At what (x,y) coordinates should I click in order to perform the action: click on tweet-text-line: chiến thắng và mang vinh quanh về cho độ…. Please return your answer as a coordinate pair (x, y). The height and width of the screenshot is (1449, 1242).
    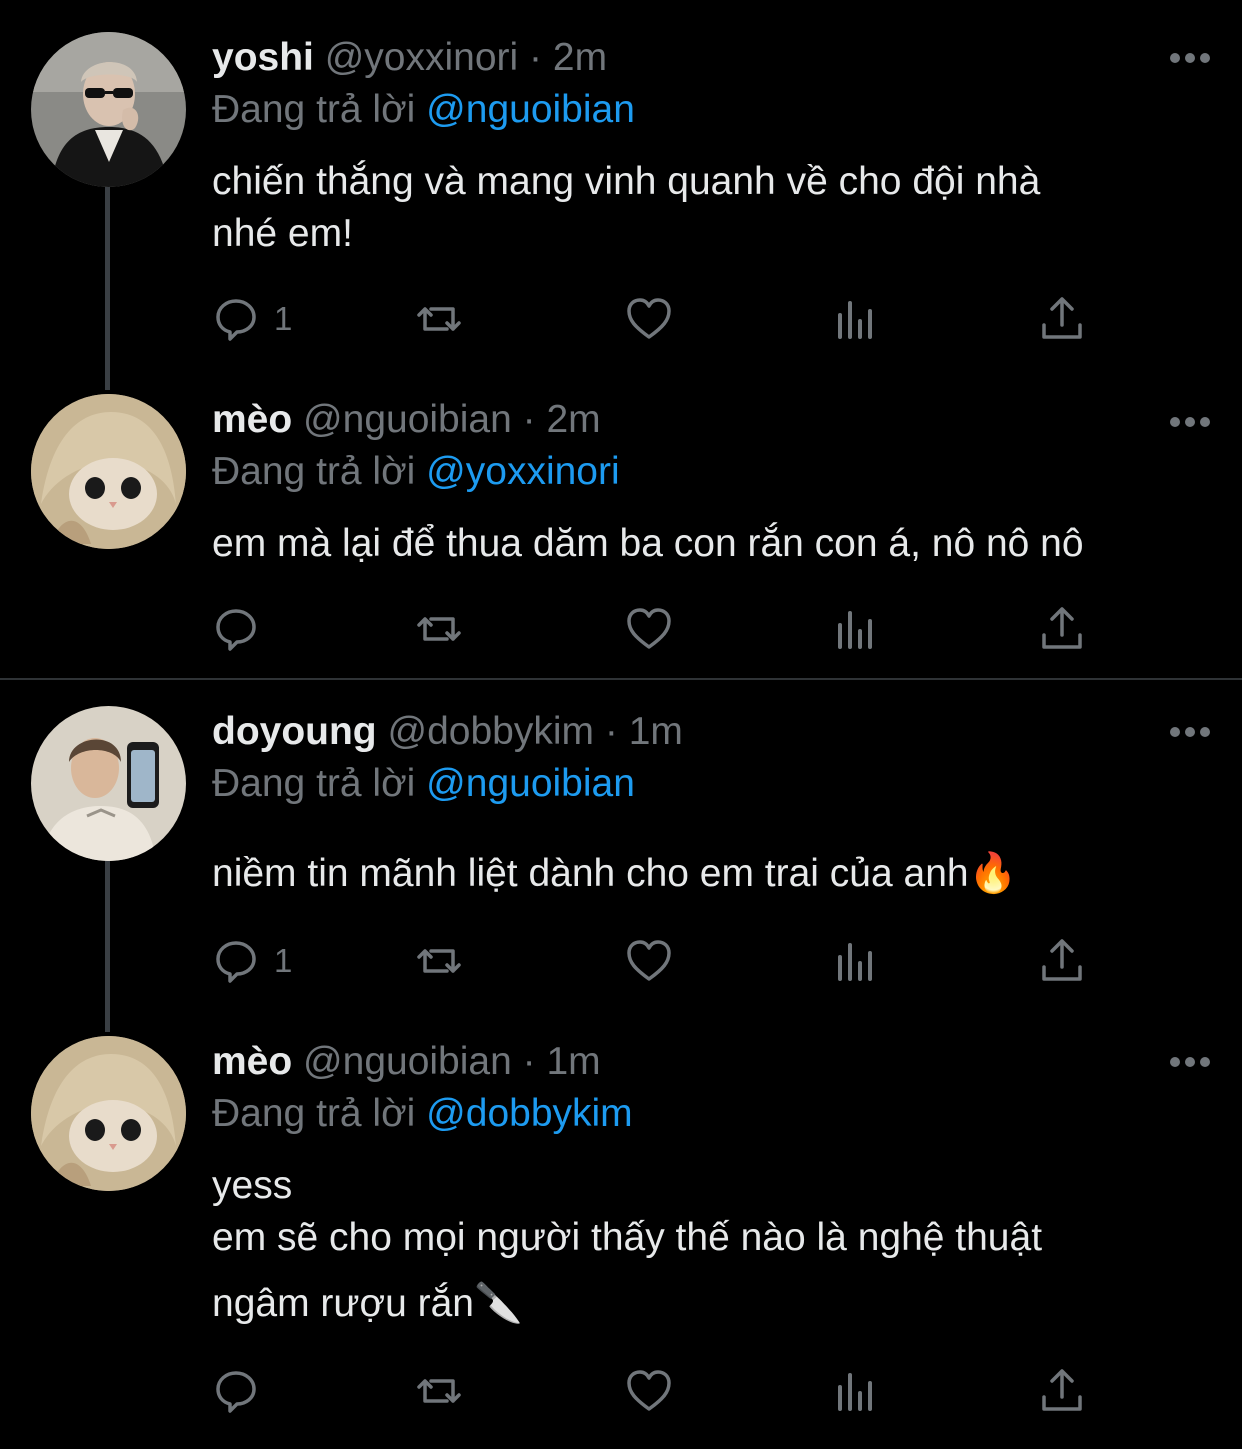
    Looking at the image, I should click on (626, 181).